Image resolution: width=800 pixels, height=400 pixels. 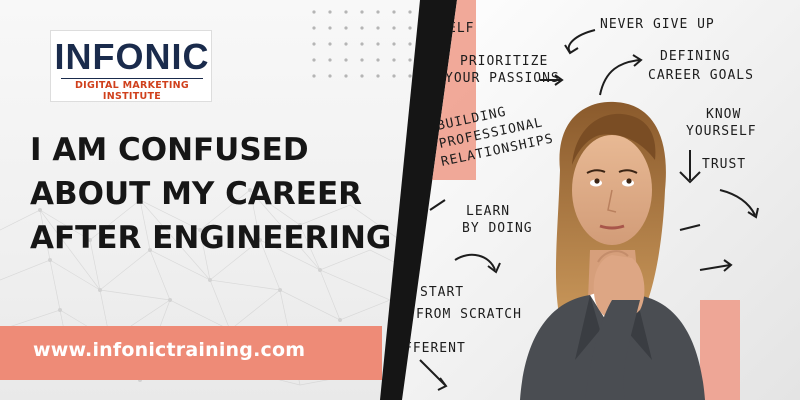 I want to click on board-word: LEARN, so click(x=488, y=211).